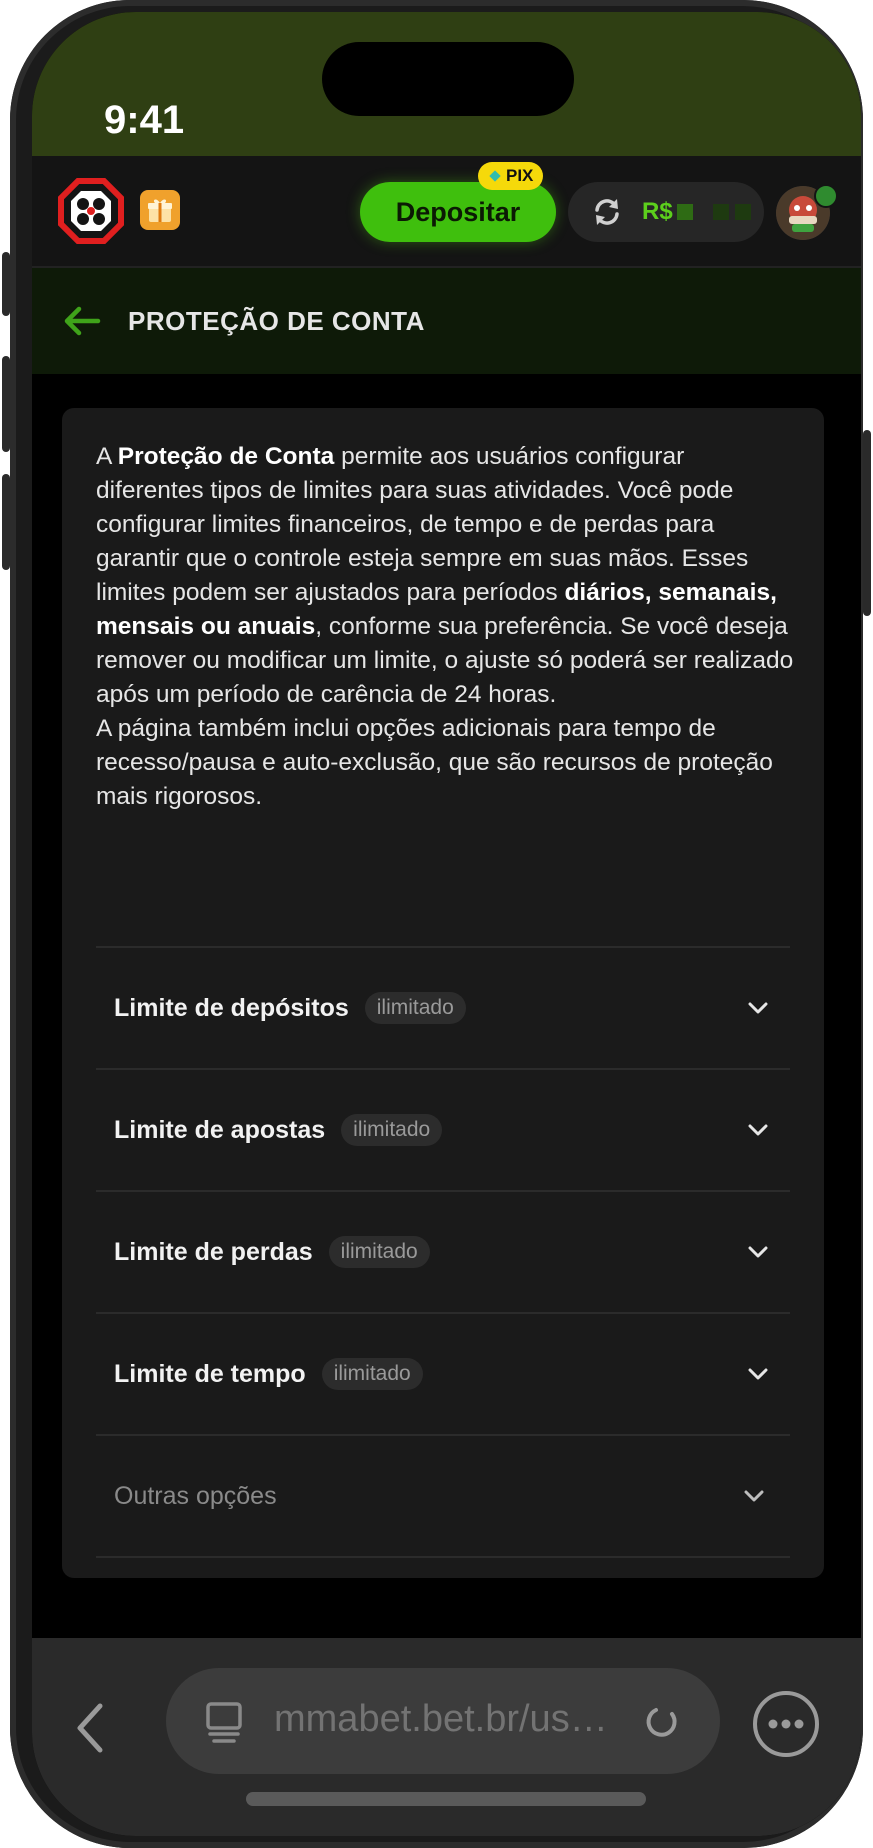 The height and width of the screenshot is (1848, 873). I want to click on accordion-label: Limite de apostas, so click(220, 1129).